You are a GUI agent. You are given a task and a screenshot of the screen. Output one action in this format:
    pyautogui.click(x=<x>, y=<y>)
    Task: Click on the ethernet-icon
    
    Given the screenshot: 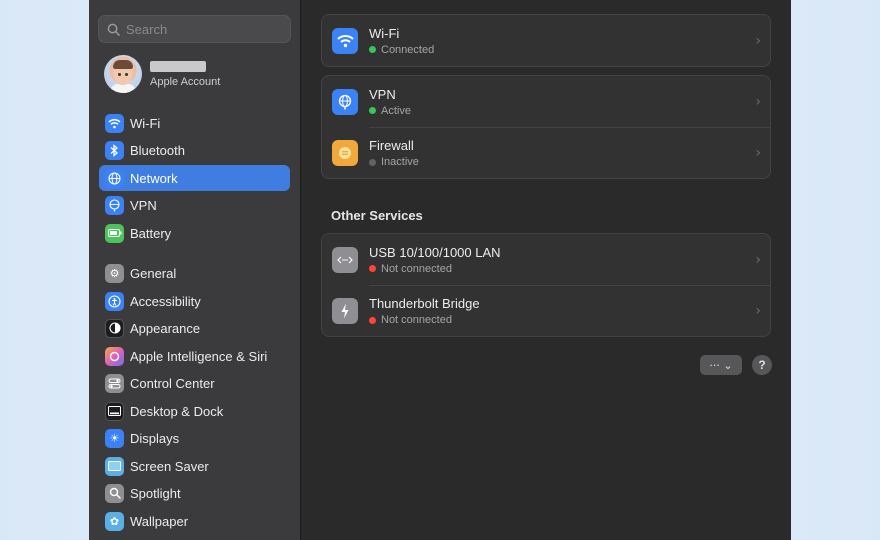 What is the action you would take?
    pyautogui.click(x=345, y=259)
    